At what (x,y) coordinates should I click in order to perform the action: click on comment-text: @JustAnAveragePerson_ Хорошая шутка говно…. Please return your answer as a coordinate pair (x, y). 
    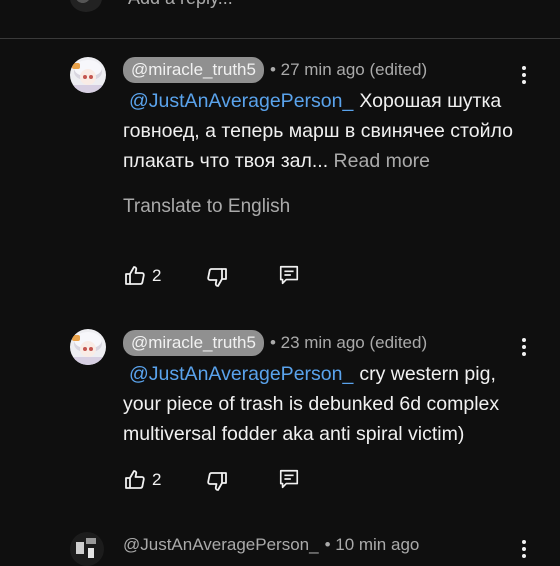
    Looking at the image, I should click on (323, 131).